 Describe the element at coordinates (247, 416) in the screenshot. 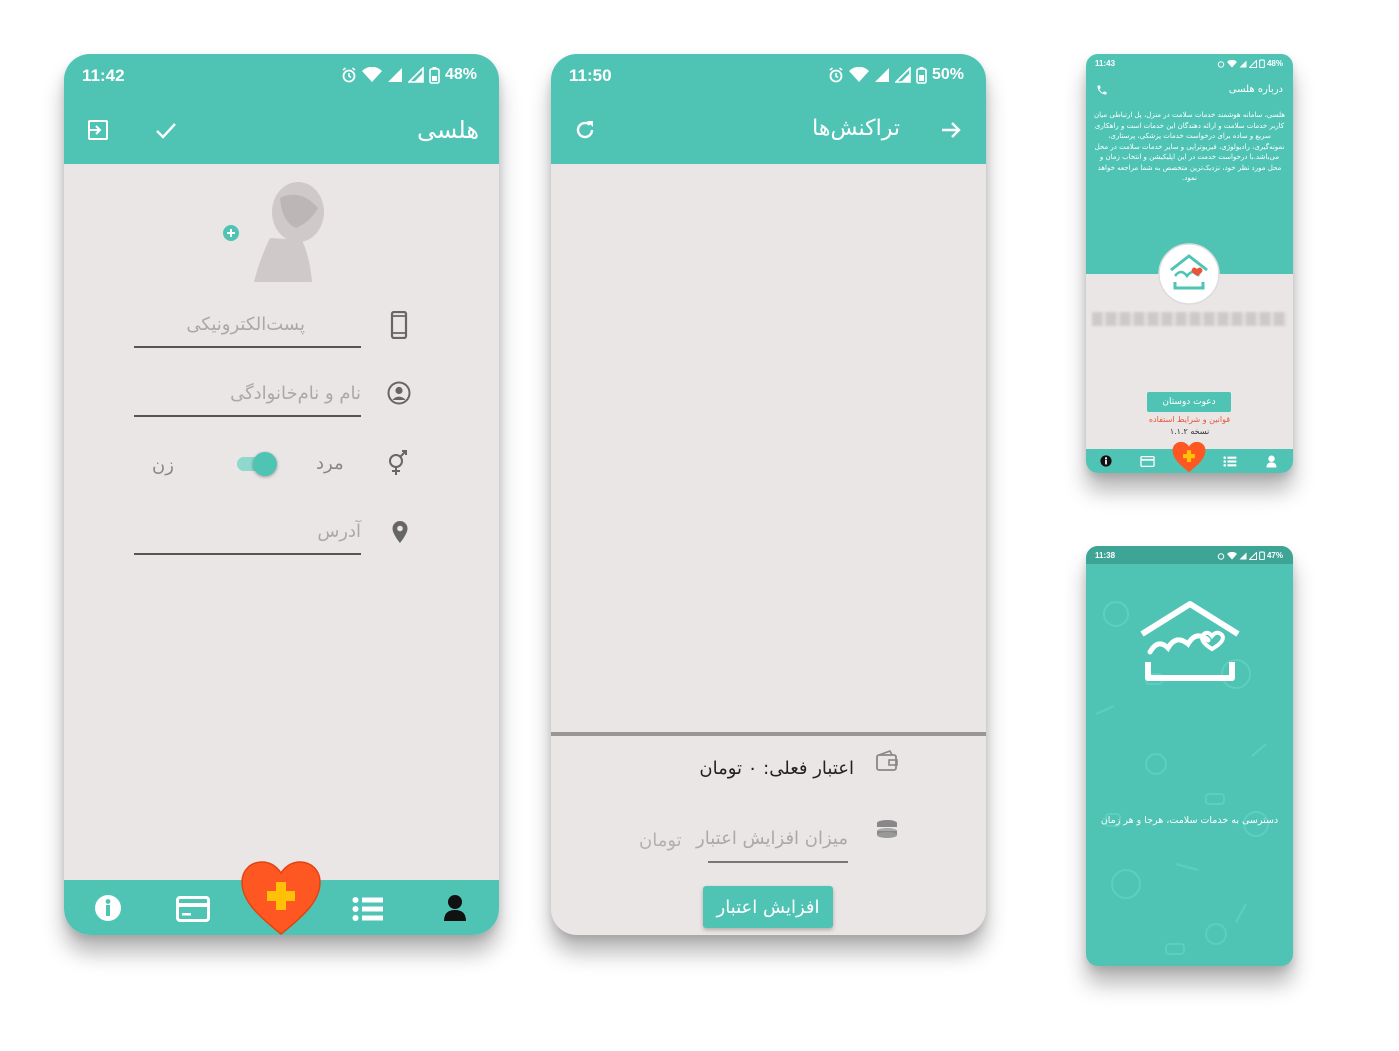

I see `name-underline` at that location.